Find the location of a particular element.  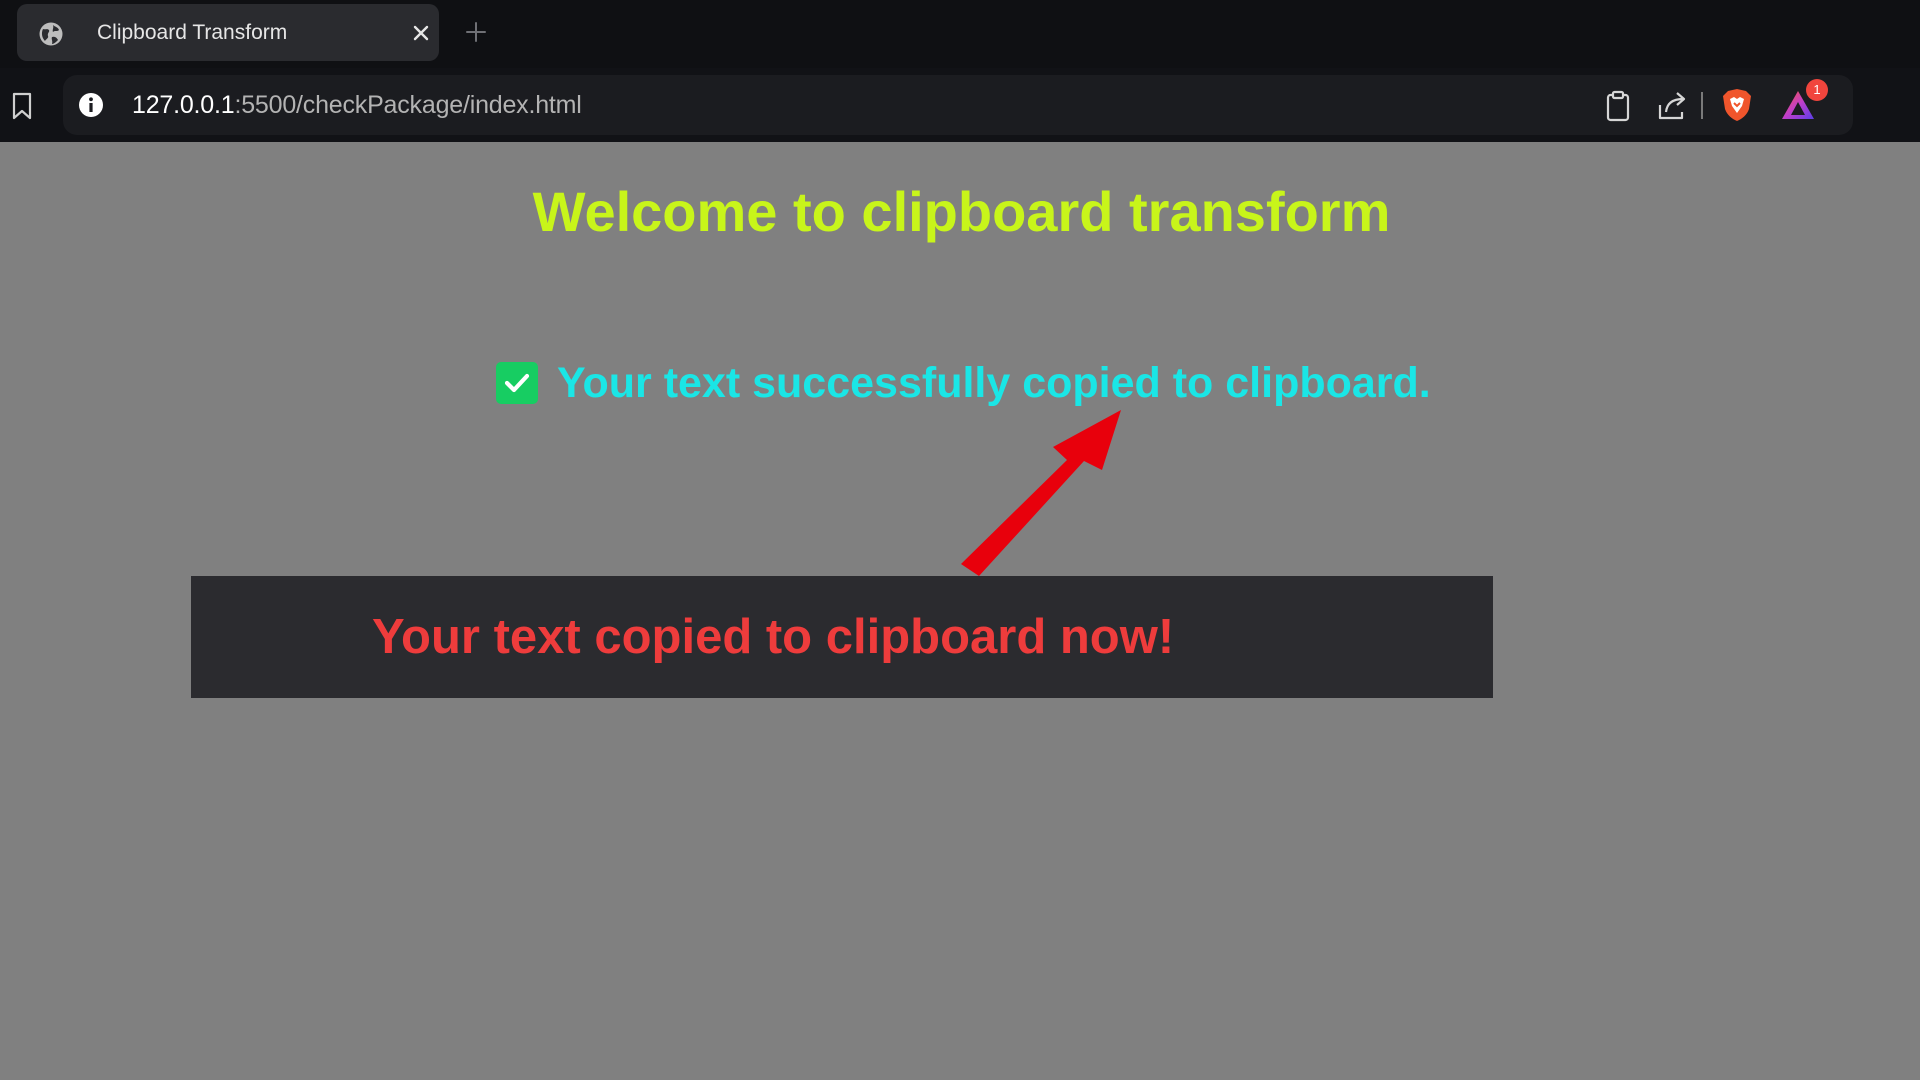

url-path: :5500/checkPackage/index.html is located at coordinates (408, 105).